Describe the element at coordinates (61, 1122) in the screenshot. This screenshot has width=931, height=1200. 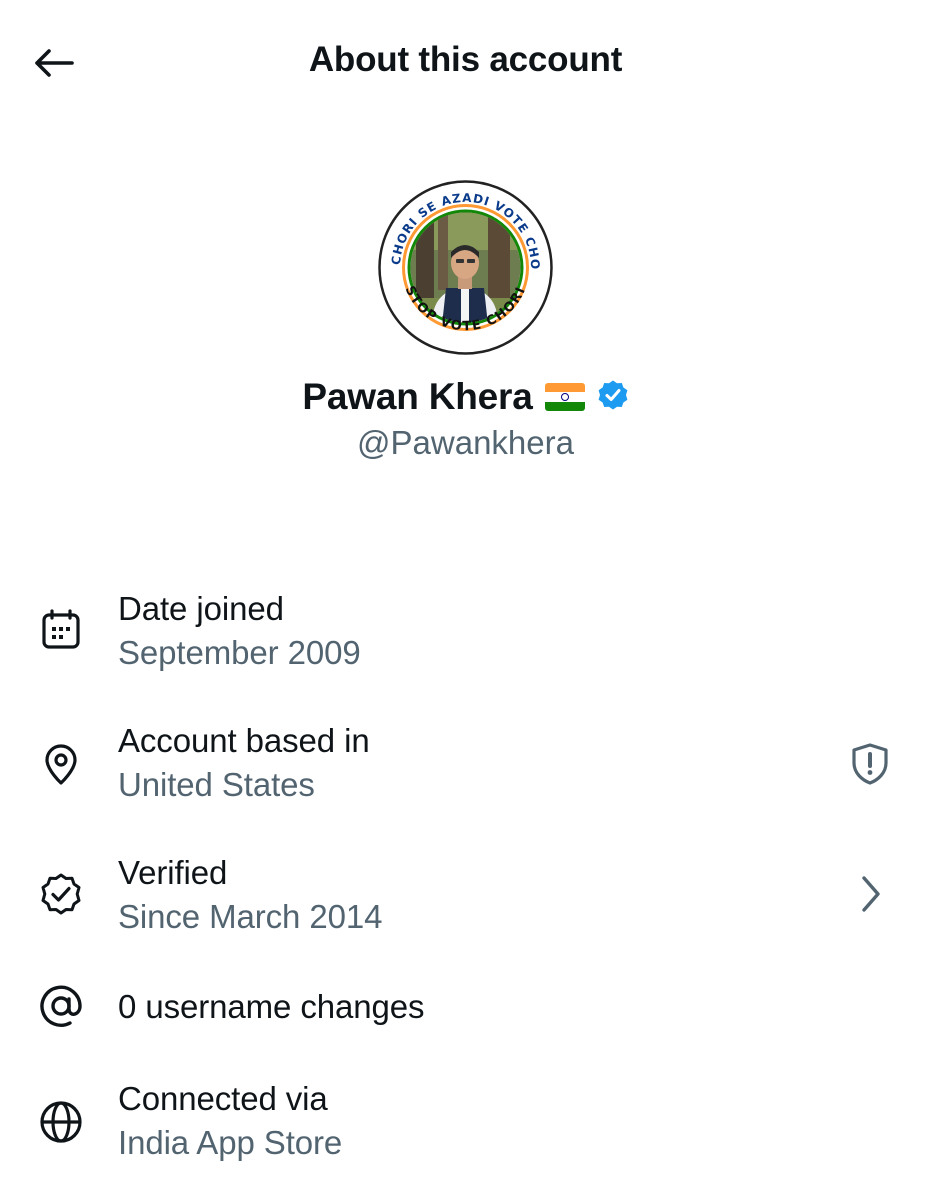
I see `globe-icon` at that location.